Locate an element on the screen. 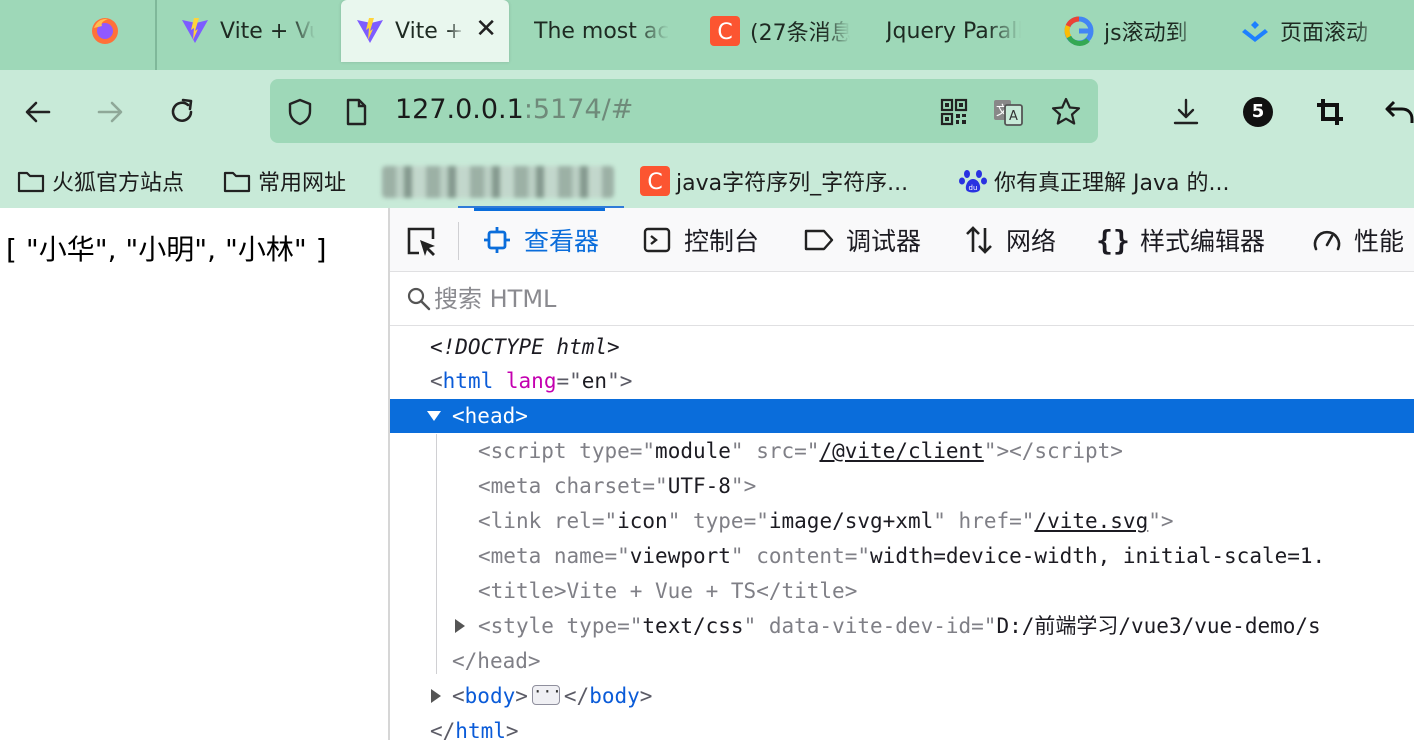  tab-debugger: 调试器 is located at coordinates (861, 240).